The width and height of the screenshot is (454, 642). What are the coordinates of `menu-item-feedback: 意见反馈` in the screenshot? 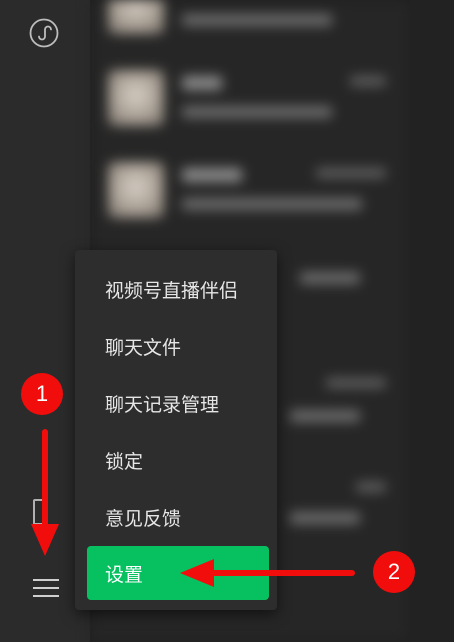 It's located at (178, 517).